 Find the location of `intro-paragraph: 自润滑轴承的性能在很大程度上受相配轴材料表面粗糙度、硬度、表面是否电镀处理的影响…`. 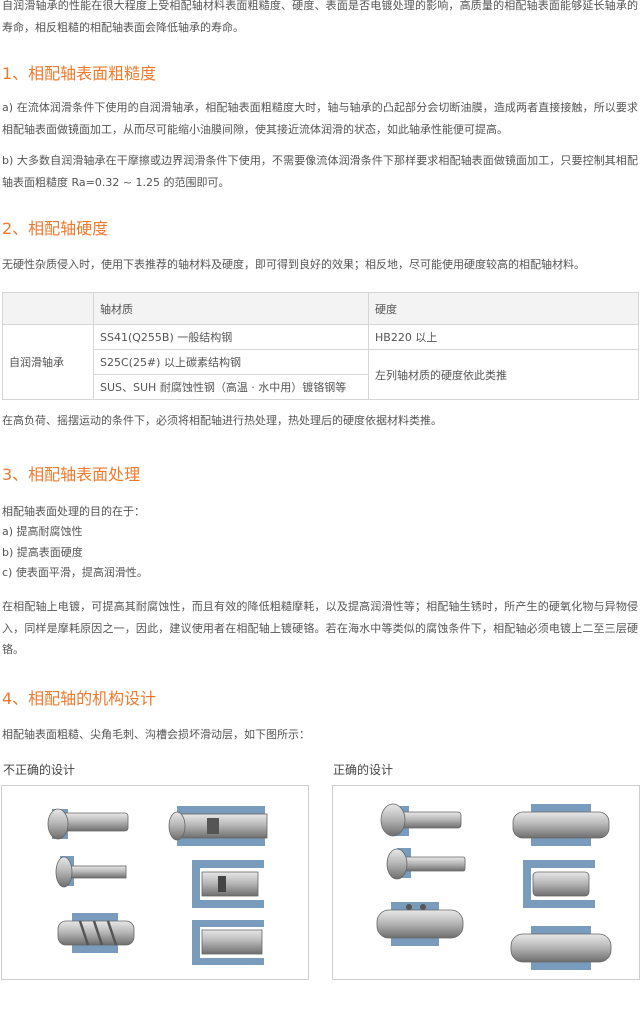

intro-paragraph: 自润滑轴承的性能在很大程度上受相配轴材料表面粗糙度、硬度、表面是否电镀处理的影响… is located at coordinates (320, 17).